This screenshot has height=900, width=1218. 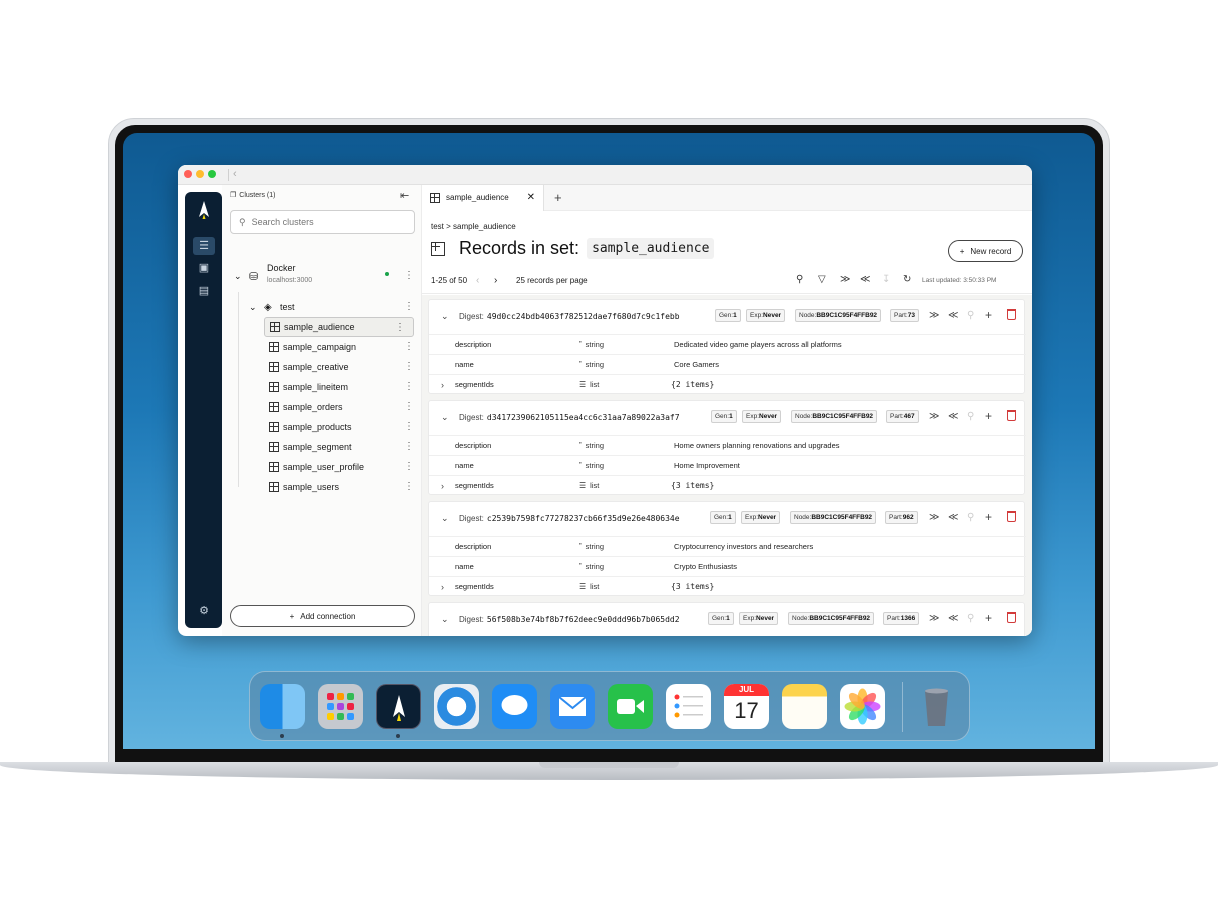 What do you see at coordinates (558, 197) in the screenshot?
I see `new-tab-icon: +` at bounding box center [558, 197].